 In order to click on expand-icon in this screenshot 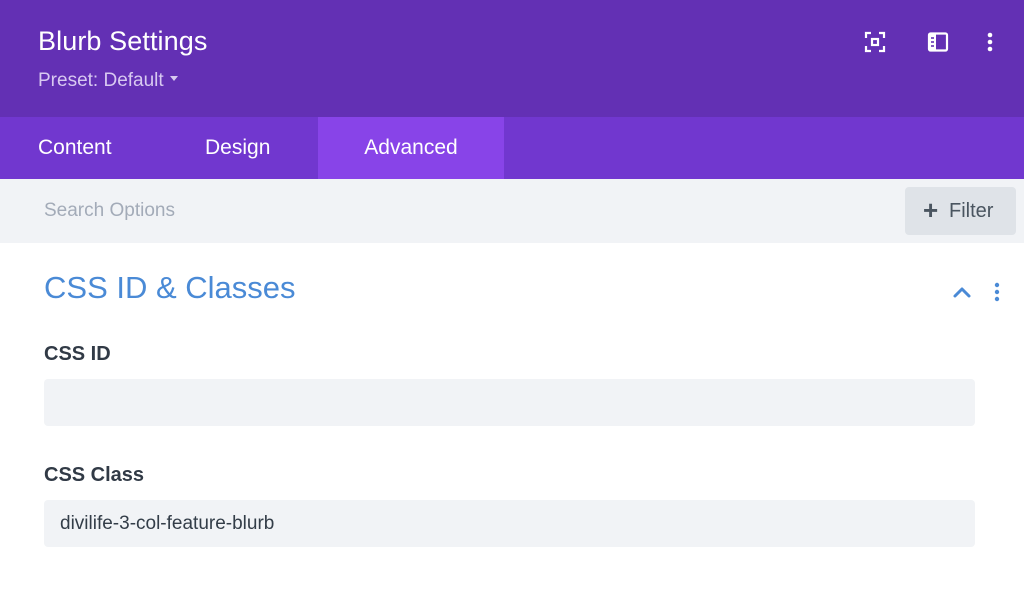, I will do `click(875, 42)`.